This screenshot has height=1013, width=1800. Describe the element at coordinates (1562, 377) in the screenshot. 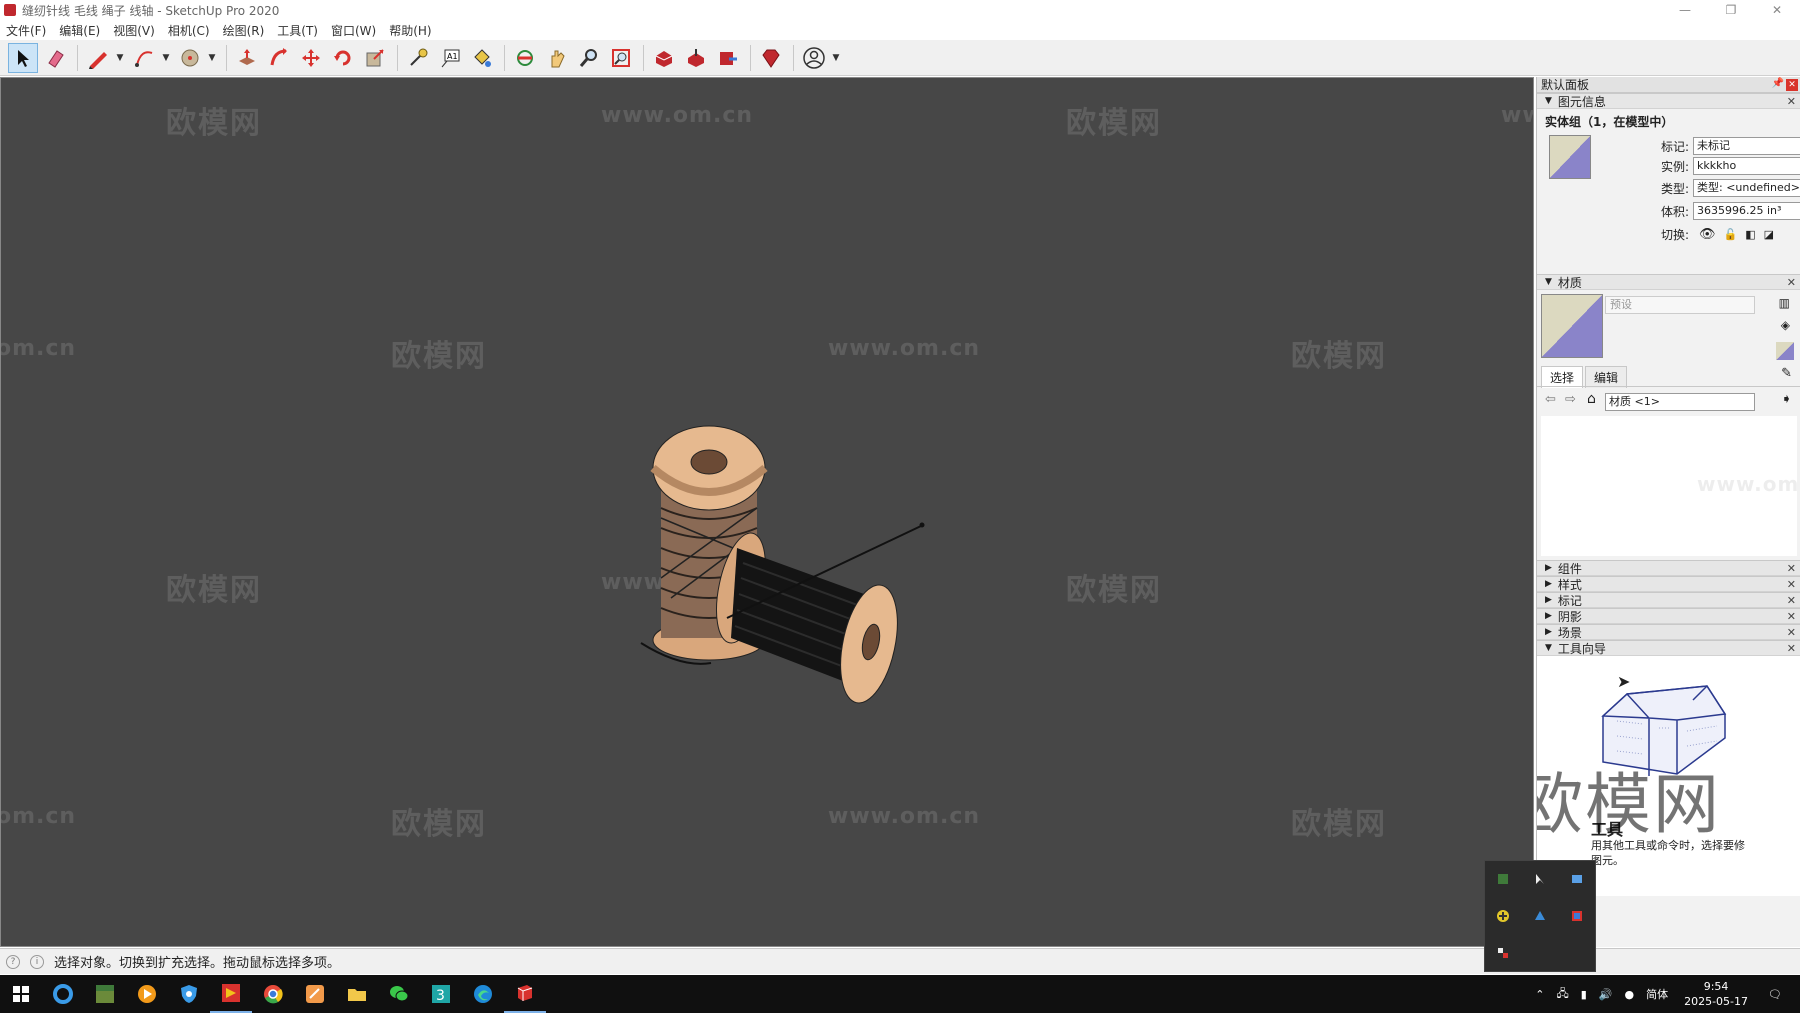

I see `tab-select: 选择` at that location.